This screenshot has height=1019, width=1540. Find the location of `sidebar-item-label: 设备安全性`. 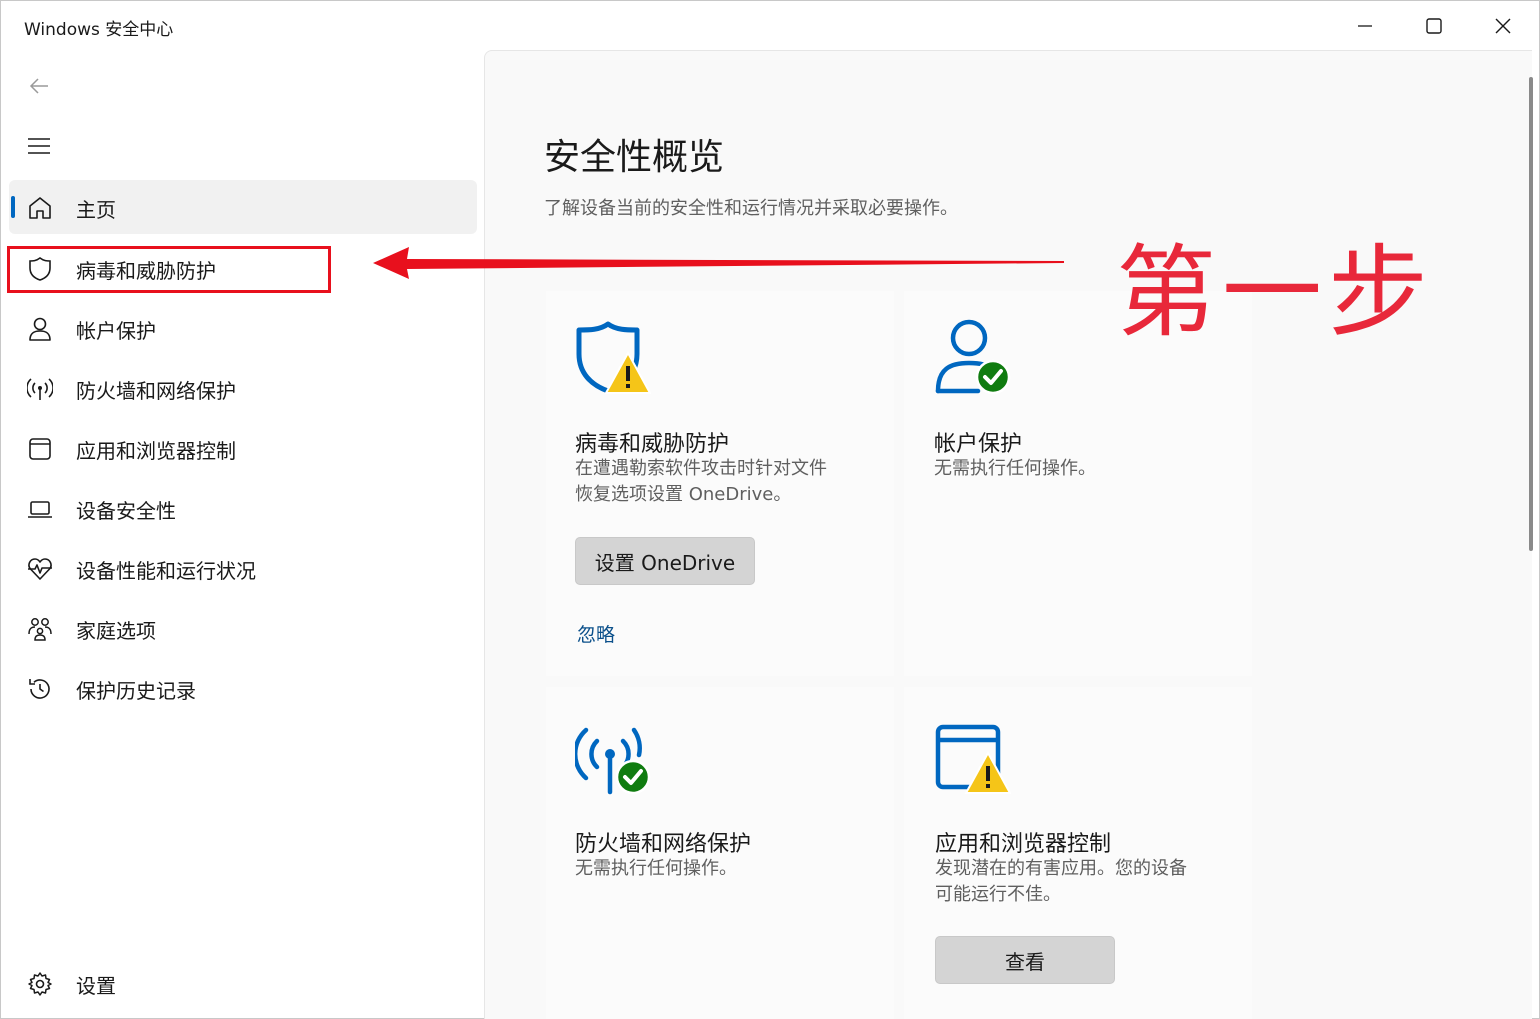

sidebar-item-label: 设备安全性 is located at coordinates (126, 511).